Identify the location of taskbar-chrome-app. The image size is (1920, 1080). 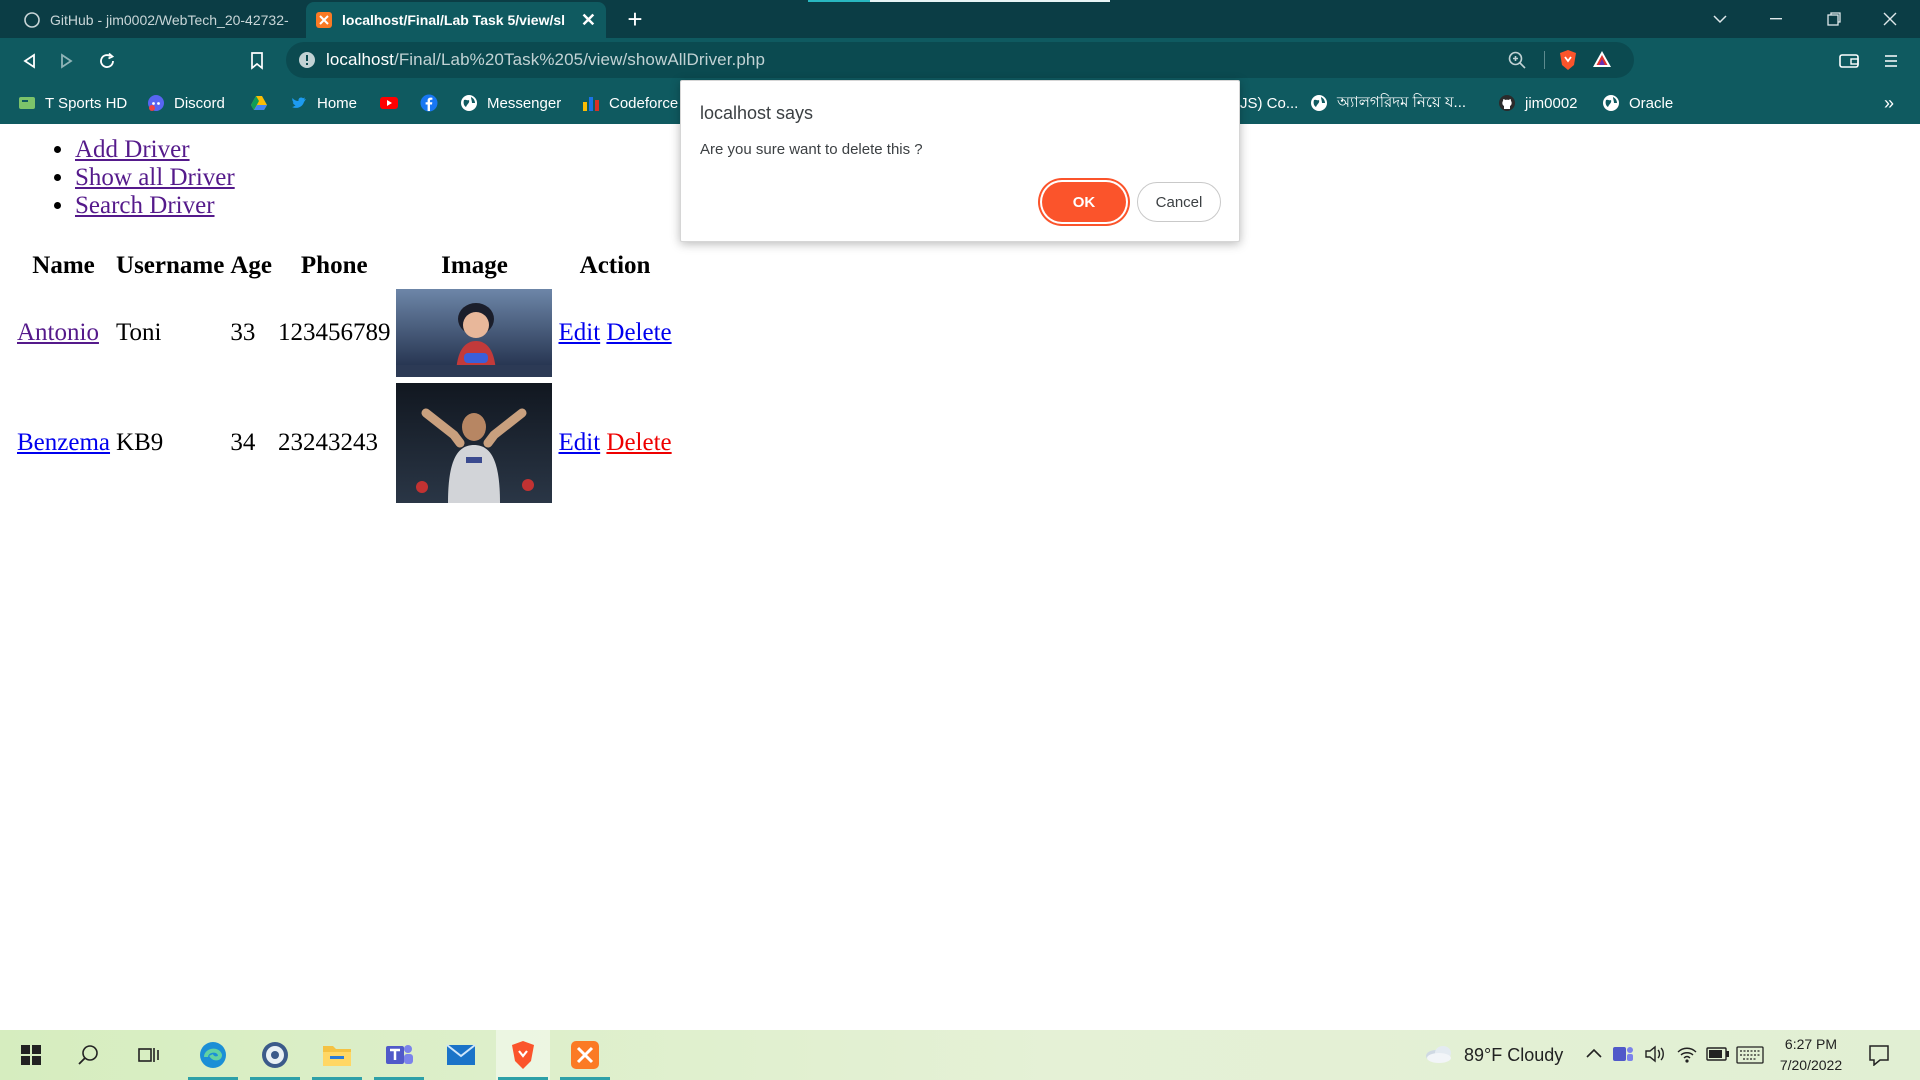
(275, 1055).